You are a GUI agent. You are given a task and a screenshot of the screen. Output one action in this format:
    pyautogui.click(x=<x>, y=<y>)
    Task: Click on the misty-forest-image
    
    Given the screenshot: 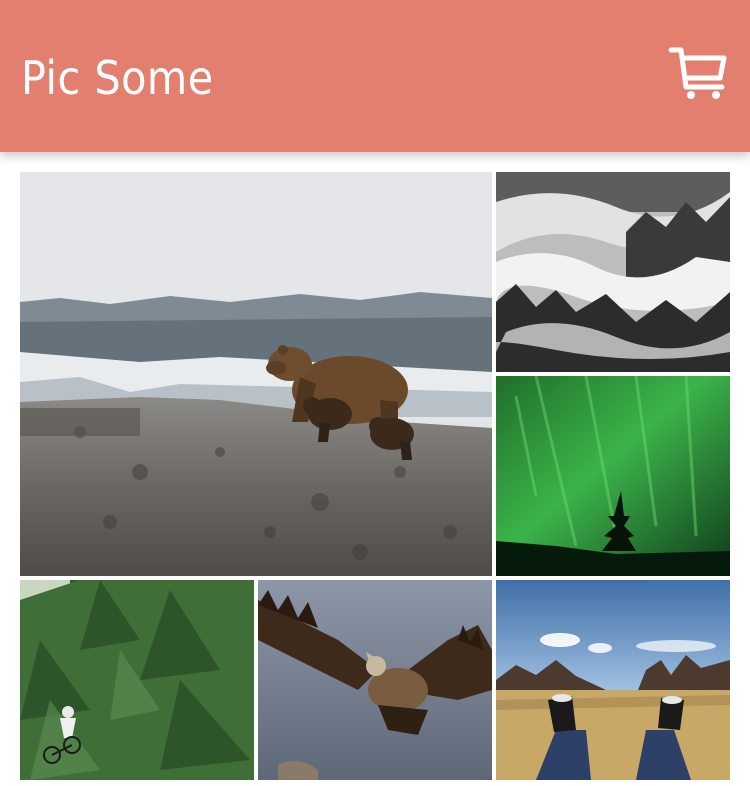 What is the action you would take?
    pyautogui.click(x=613, y=272)
    